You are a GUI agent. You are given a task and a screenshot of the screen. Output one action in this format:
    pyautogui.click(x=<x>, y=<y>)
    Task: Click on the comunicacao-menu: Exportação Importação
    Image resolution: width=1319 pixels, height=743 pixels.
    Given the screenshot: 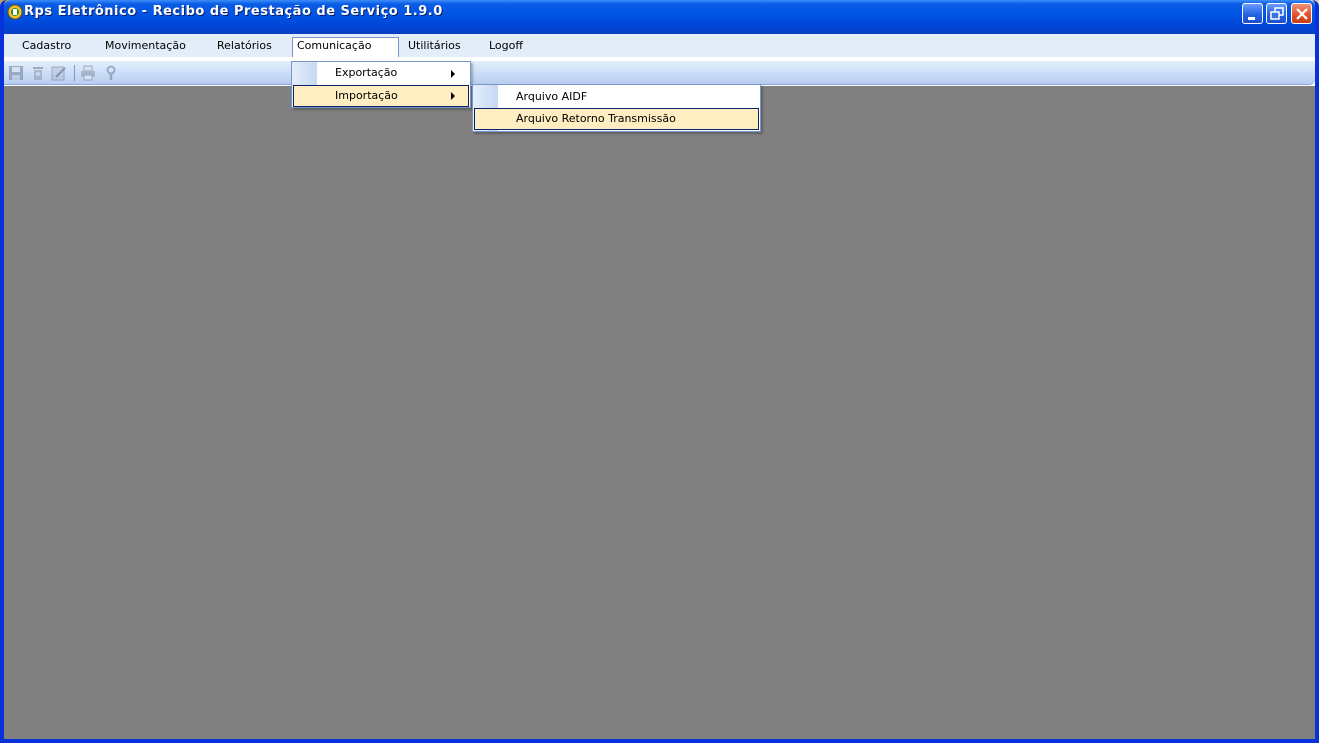 What is the action you would take?
    pyautogui.click(x=381, y=84)
    